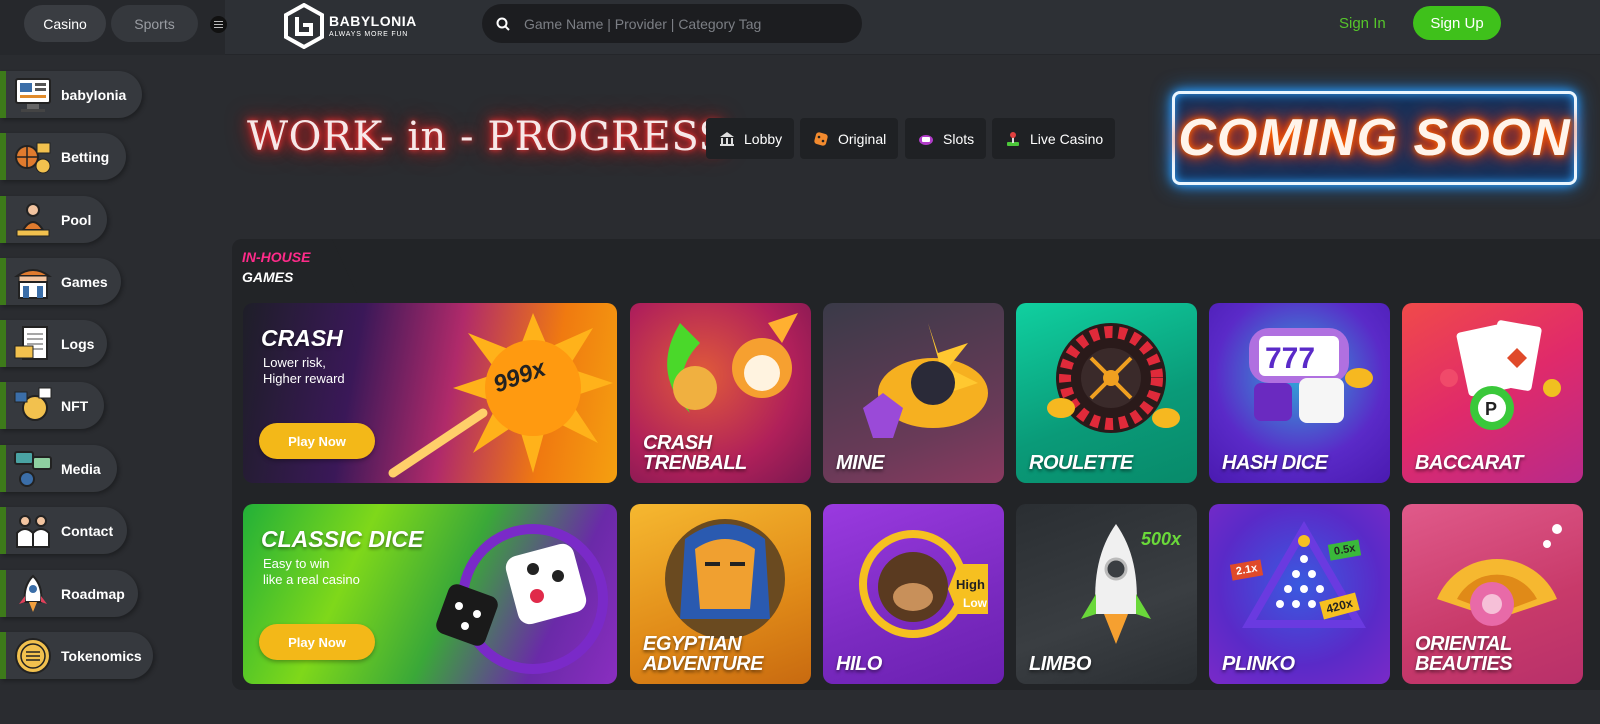 This screenshot has height=724, width=1600. Describe the element at coordinates (1311, 375) in the screenshot. I see `slot-dice-icon: 777` at that location.